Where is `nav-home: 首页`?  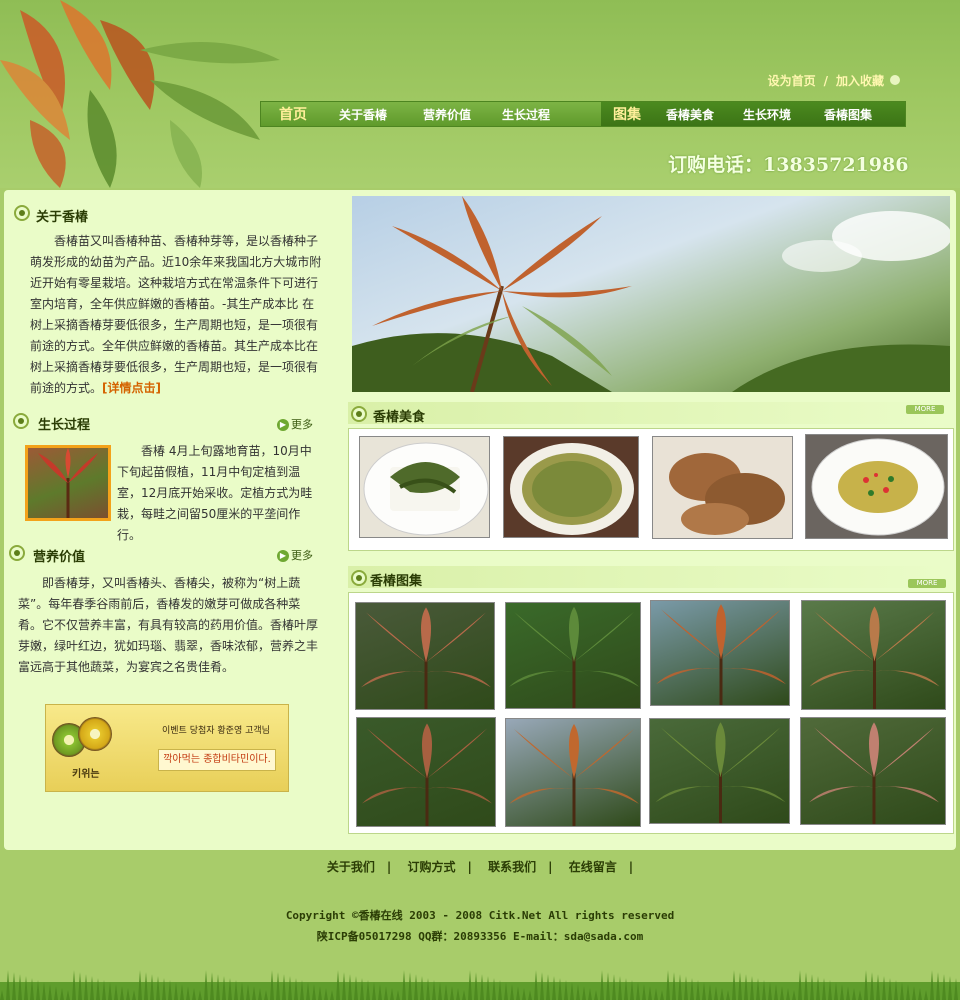 nav-home: 首页 is located at coordinates (293, 114).